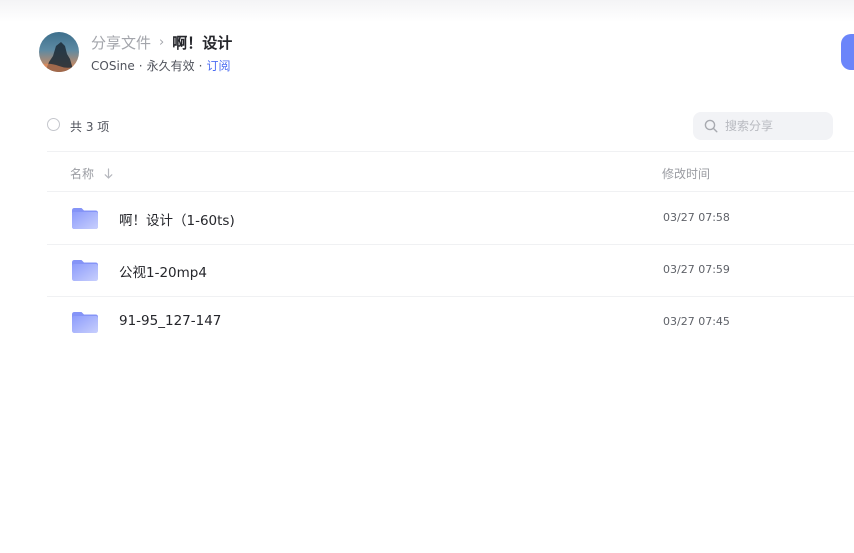  I want to click on avatar, so click(59, 52).